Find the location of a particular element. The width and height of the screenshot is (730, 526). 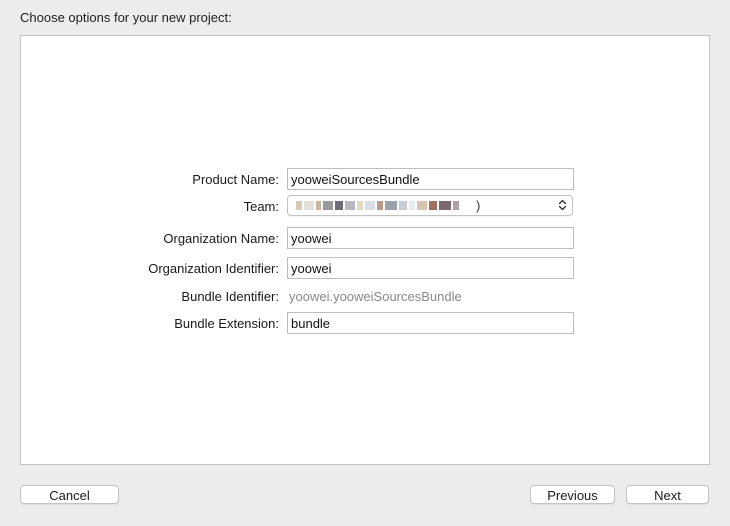

team-label: Team: is located at coordinates (261, 206).